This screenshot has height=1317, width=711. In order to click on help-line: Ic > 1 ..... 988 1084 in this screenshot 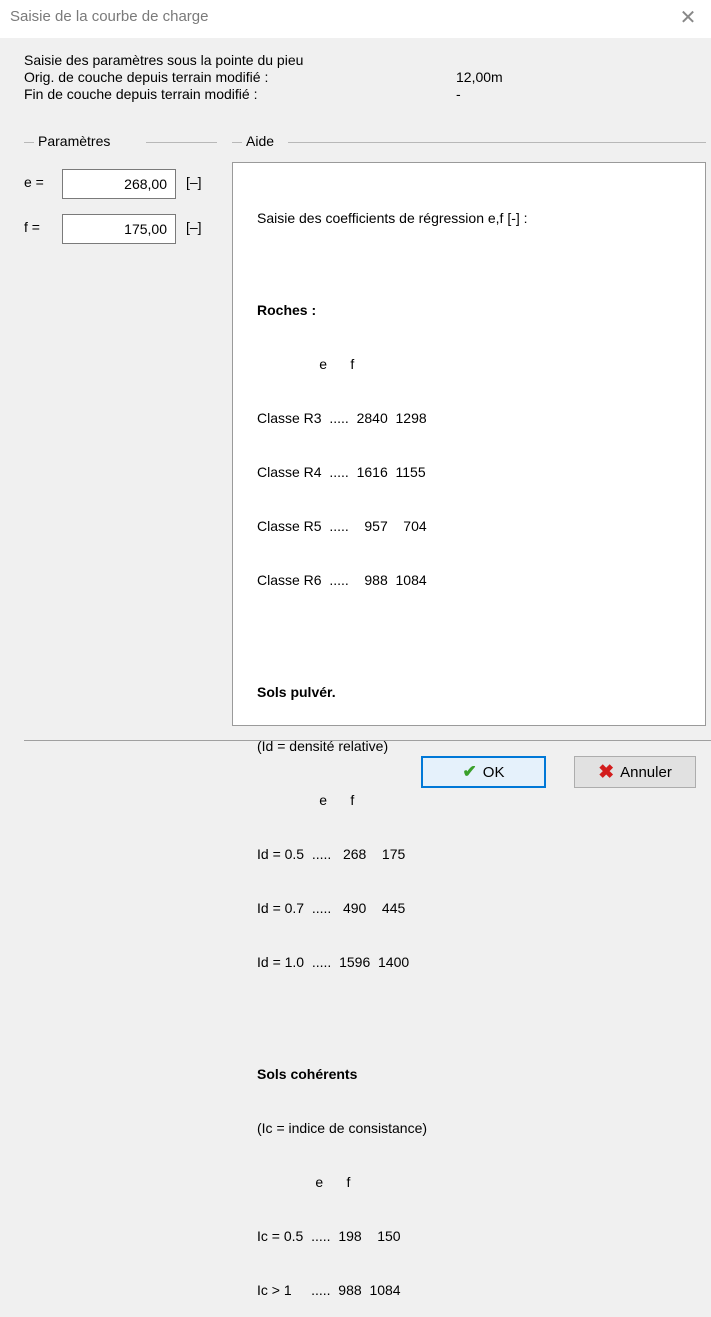, I will do `click(329, 1290)`.